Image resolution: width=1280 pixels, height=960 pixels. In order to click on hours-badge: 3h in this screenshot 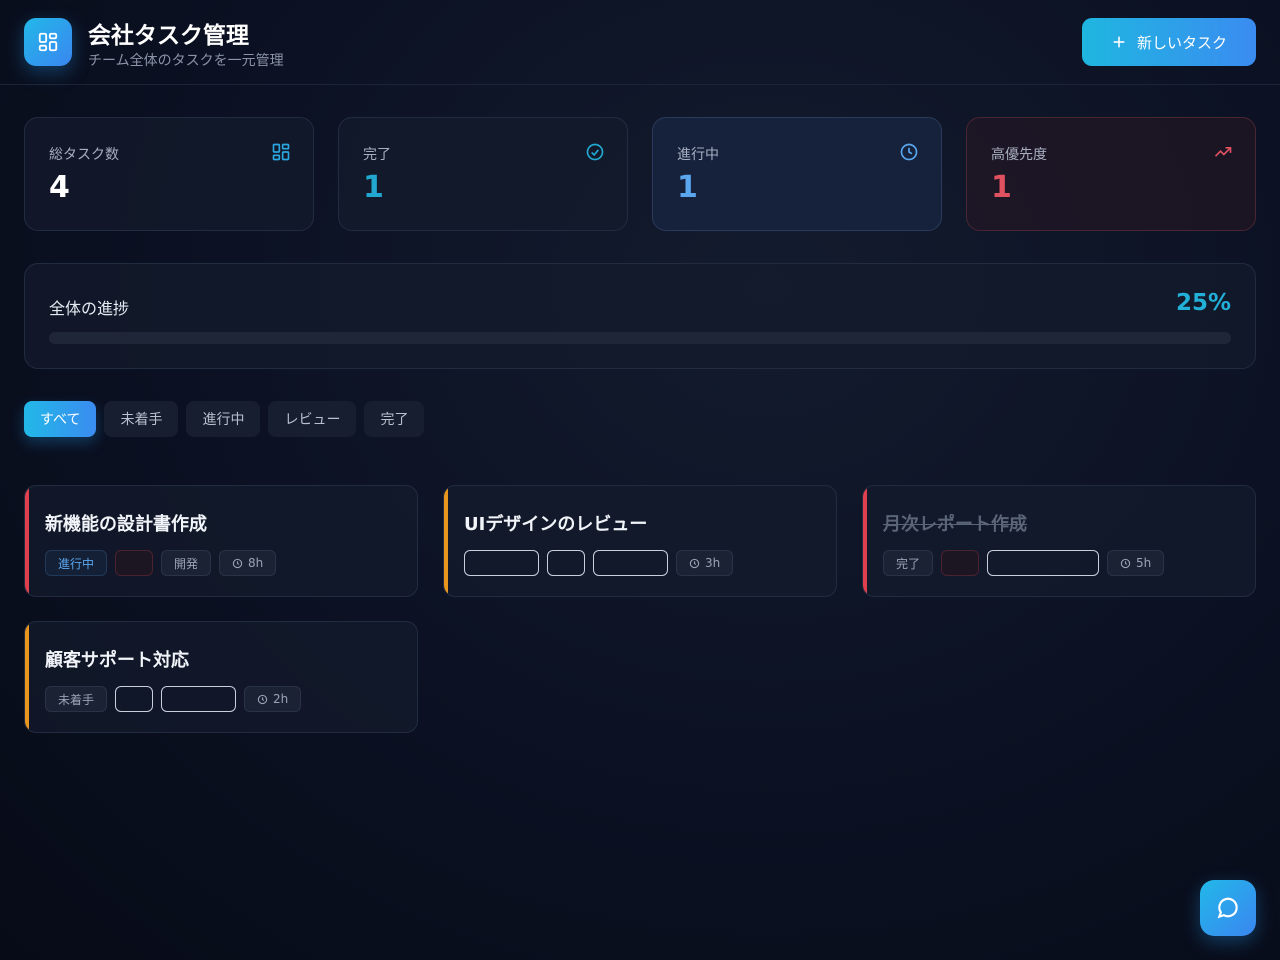, I will do `click(705, 563)`.